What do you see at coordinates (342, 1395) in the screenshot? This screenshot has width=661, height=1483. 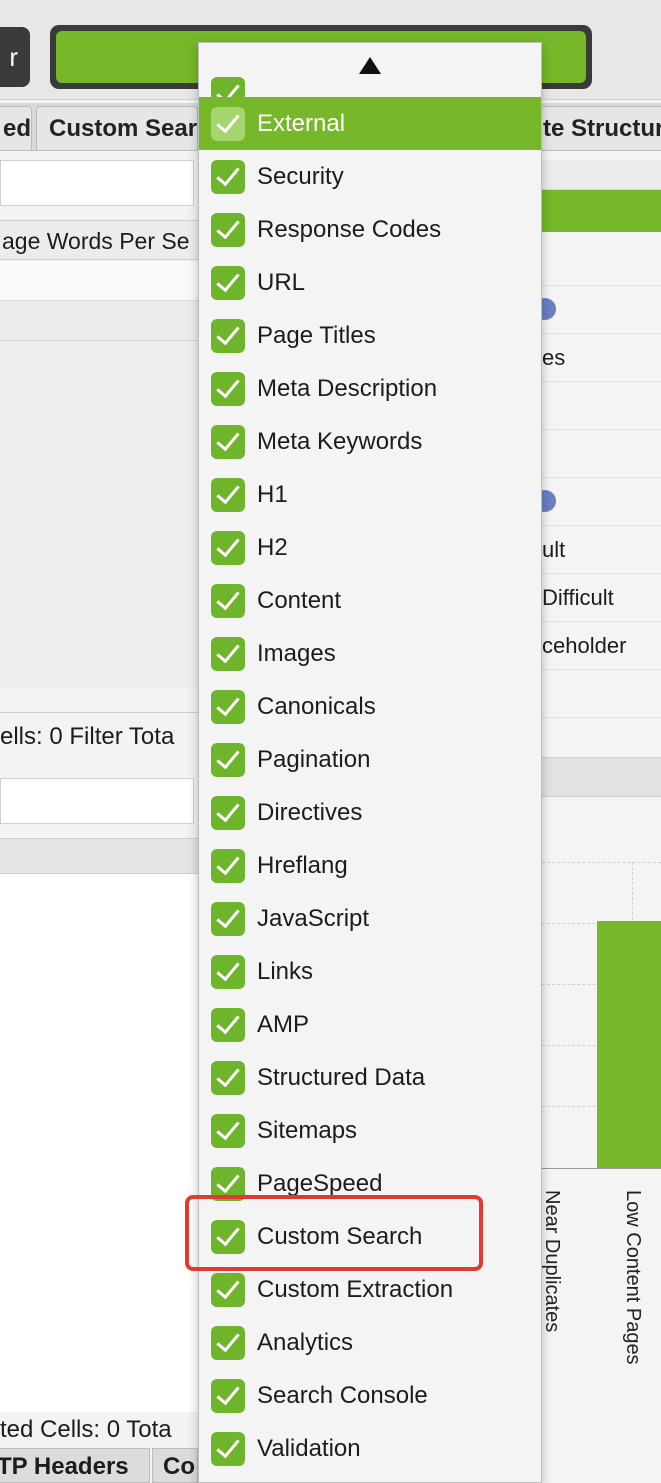 I see `menu-item-label: Search Console` at bounding box center [342, 1395].